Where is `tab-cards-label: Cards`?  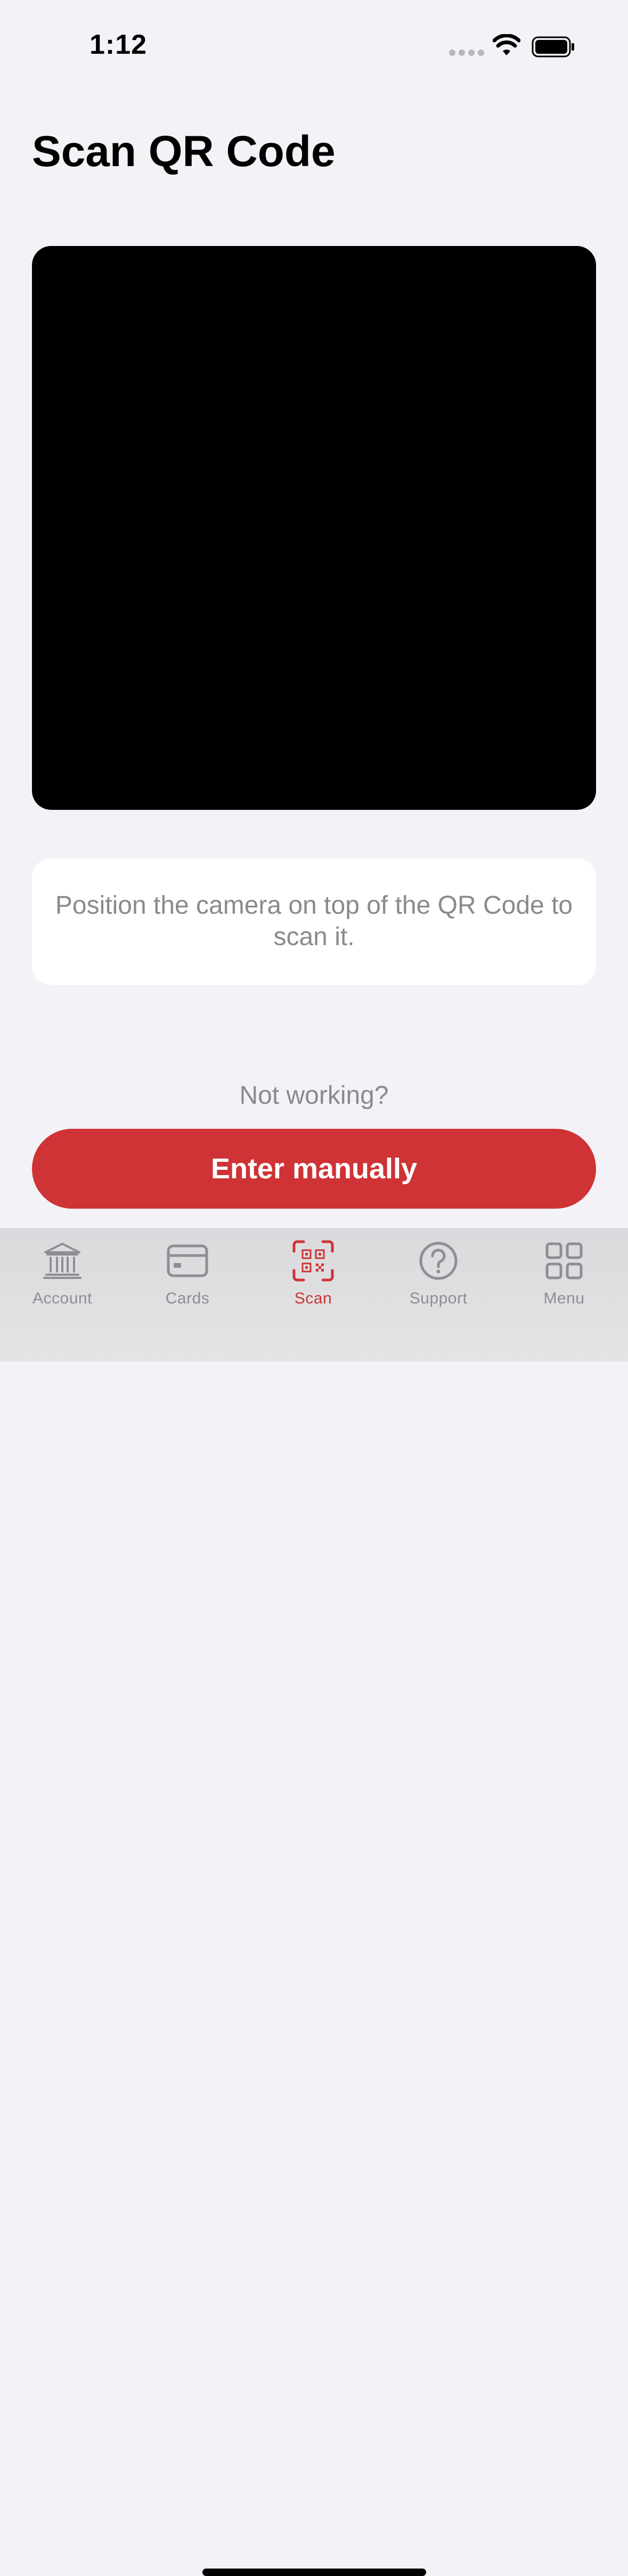 tab-cards-label: Cards is located at coordinates (187, 1298).